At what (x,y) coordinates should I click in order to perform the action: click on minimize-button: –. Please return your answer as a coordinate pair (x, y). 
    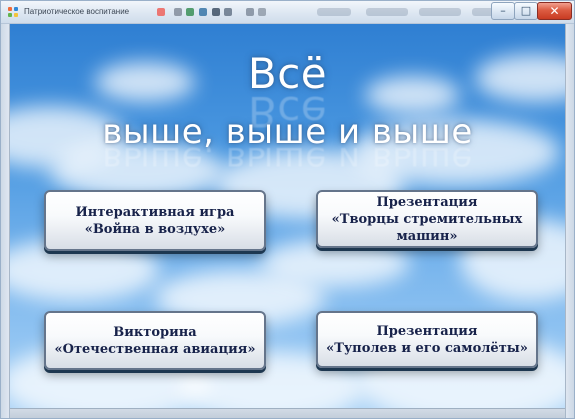
    Looking at the image, I should click on (503, 11).